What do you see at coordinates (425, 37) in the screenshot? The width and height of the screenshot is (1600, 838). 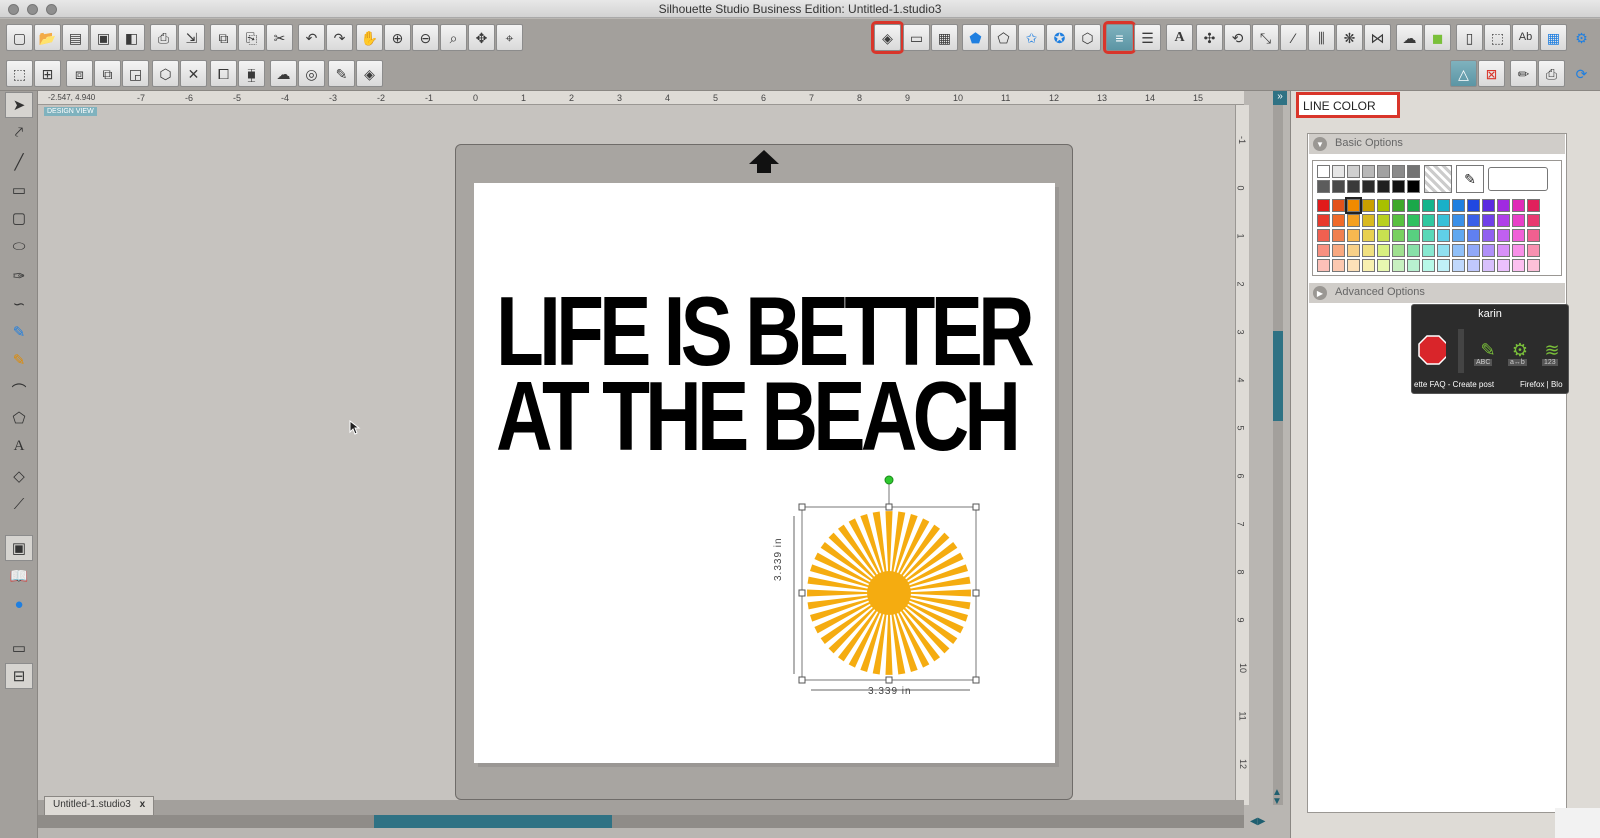 I see `zoom-out-icon: ⊖` at bounding box center [425, 37].